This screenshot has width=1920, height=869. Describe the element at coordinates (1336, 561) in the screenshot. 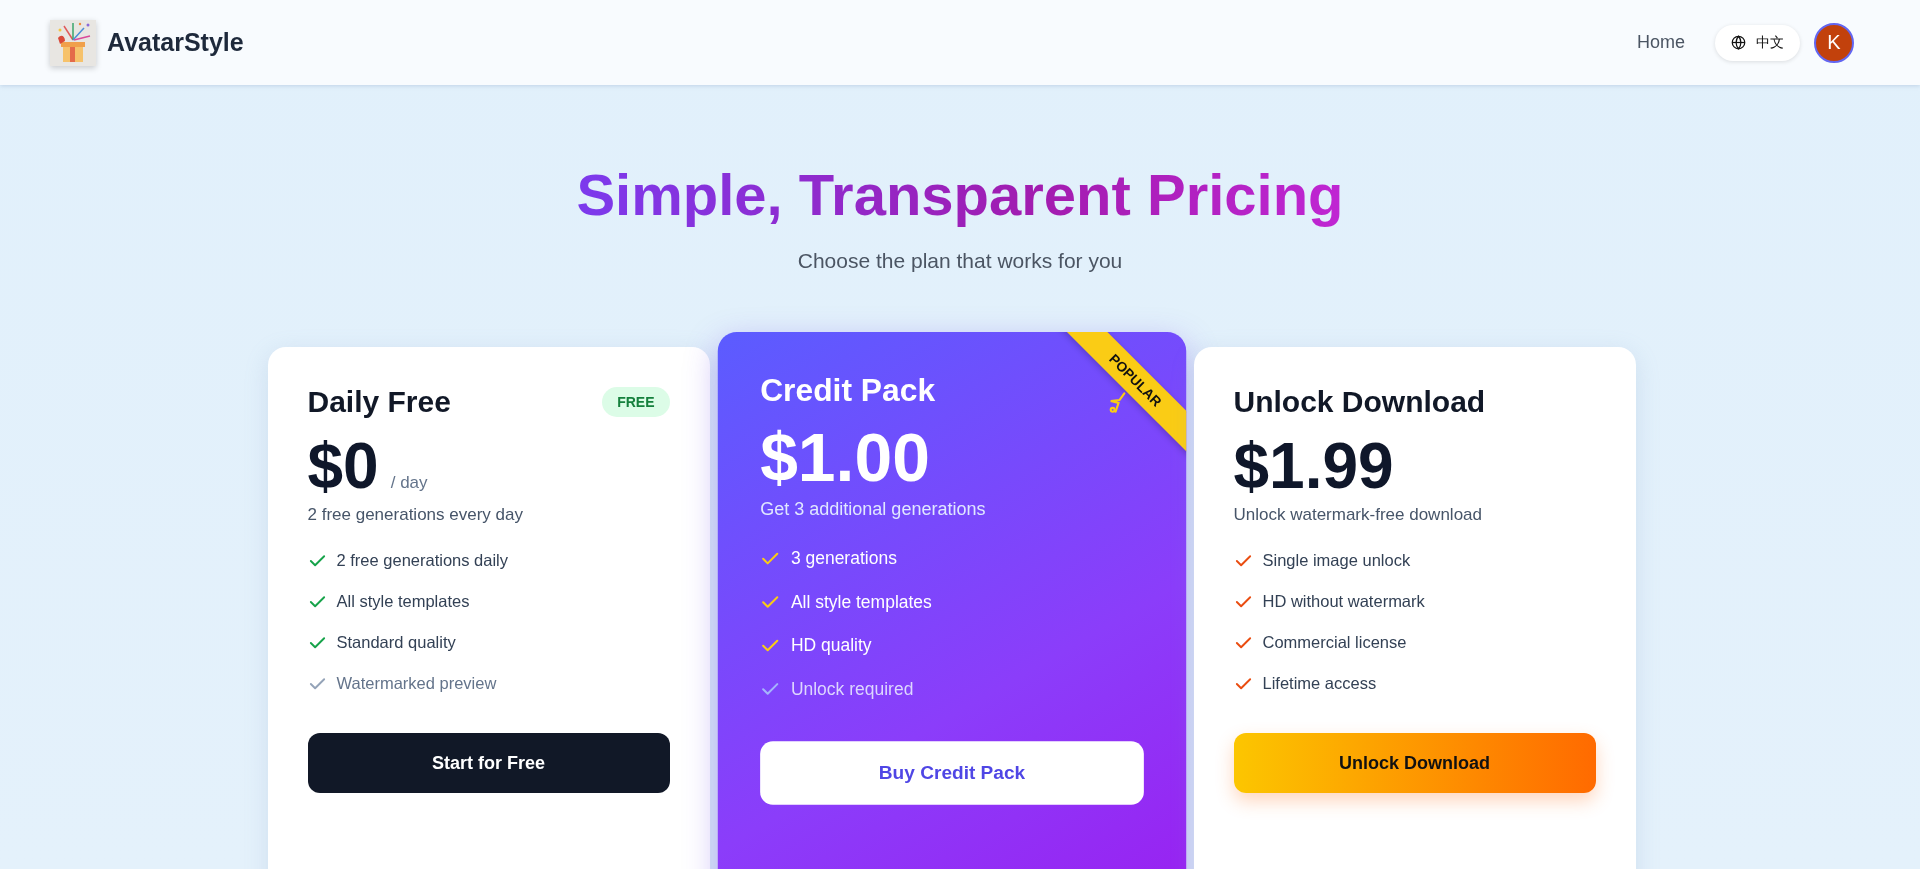

I see `feature-text: Single image unlock` at that location.